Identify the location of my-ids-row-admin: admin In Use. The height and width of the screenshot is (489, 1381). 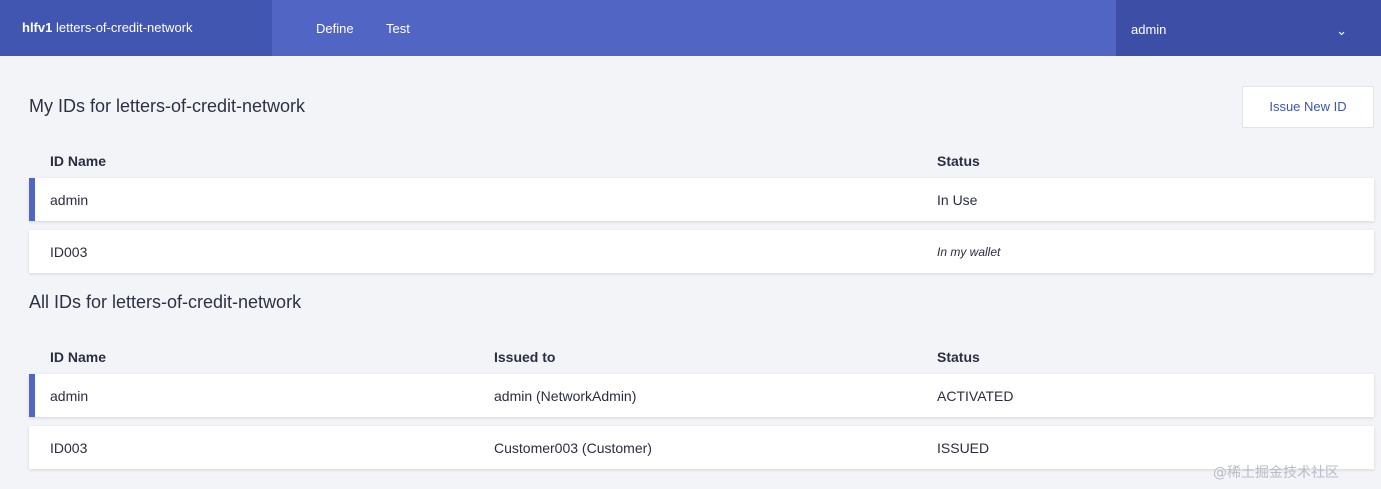
(701, 199).